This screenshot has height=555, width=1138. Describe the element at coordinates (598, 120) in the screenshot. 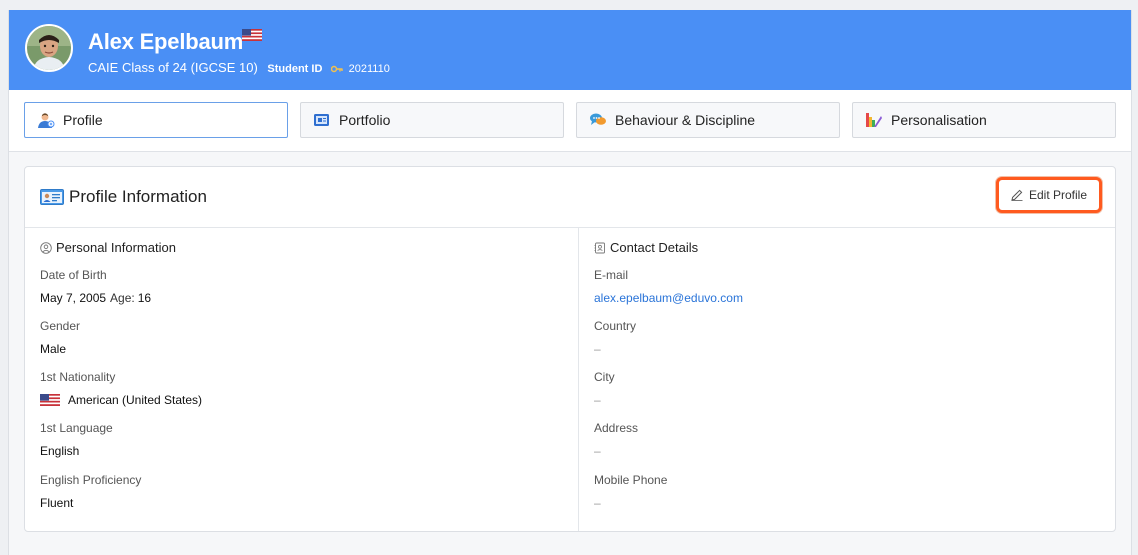

I see `behaviour-icon` at that location.